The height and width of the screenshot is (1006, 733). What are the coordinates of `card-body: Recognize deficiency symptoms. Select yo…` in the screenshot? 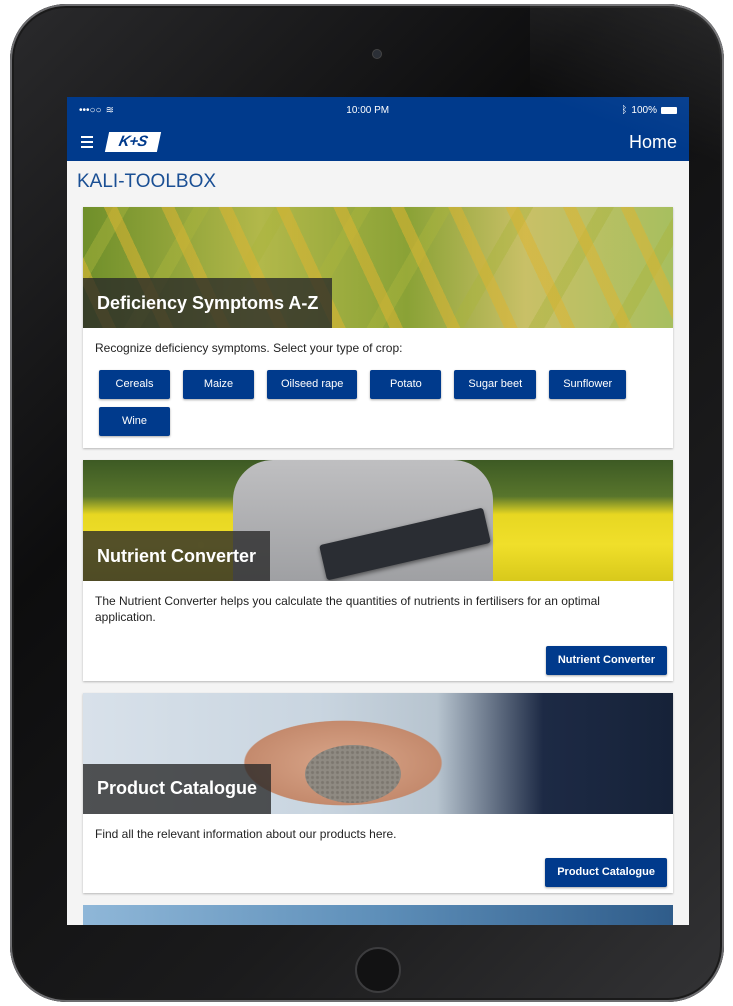 It's located at (378, 388).